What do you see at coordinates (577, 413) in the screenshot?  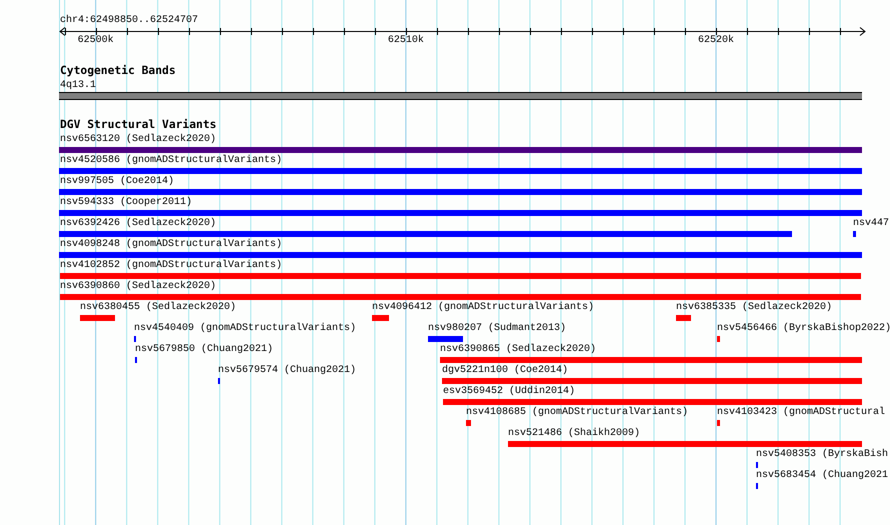 I see `variant-label: nsv4108685 (gnomADStructuralVariants)` at bounding box center [577, 413].